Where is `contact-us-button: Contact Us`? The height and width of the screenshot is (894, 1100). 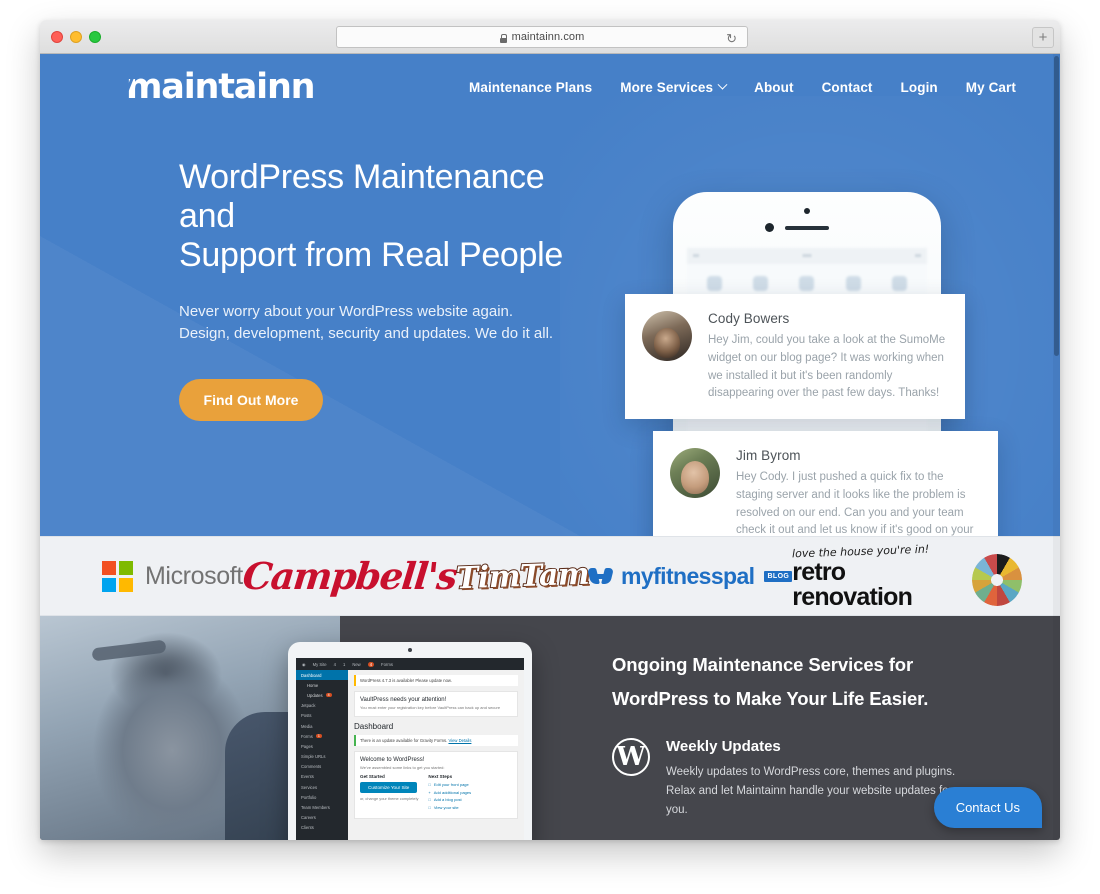 contact-us-button: Contact Us is located at coordinates (987, 807).